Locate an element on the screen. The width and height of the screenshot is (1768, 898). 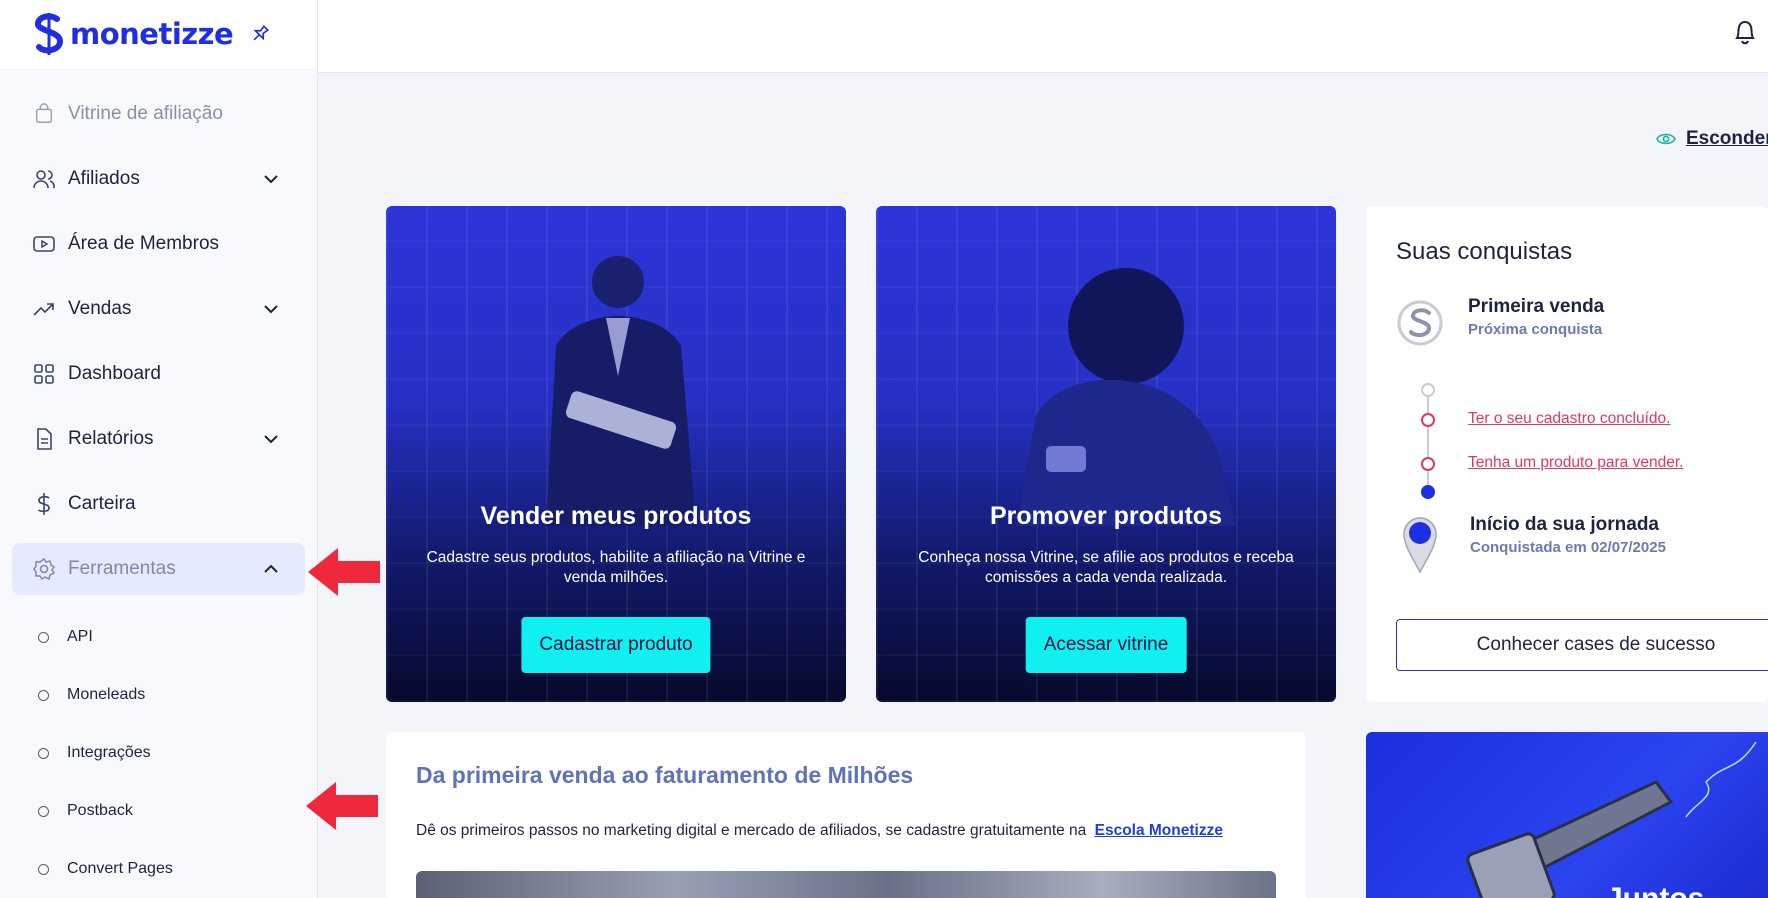
achievement-status: Próxima conquista is located at coordinates (1535, 329).